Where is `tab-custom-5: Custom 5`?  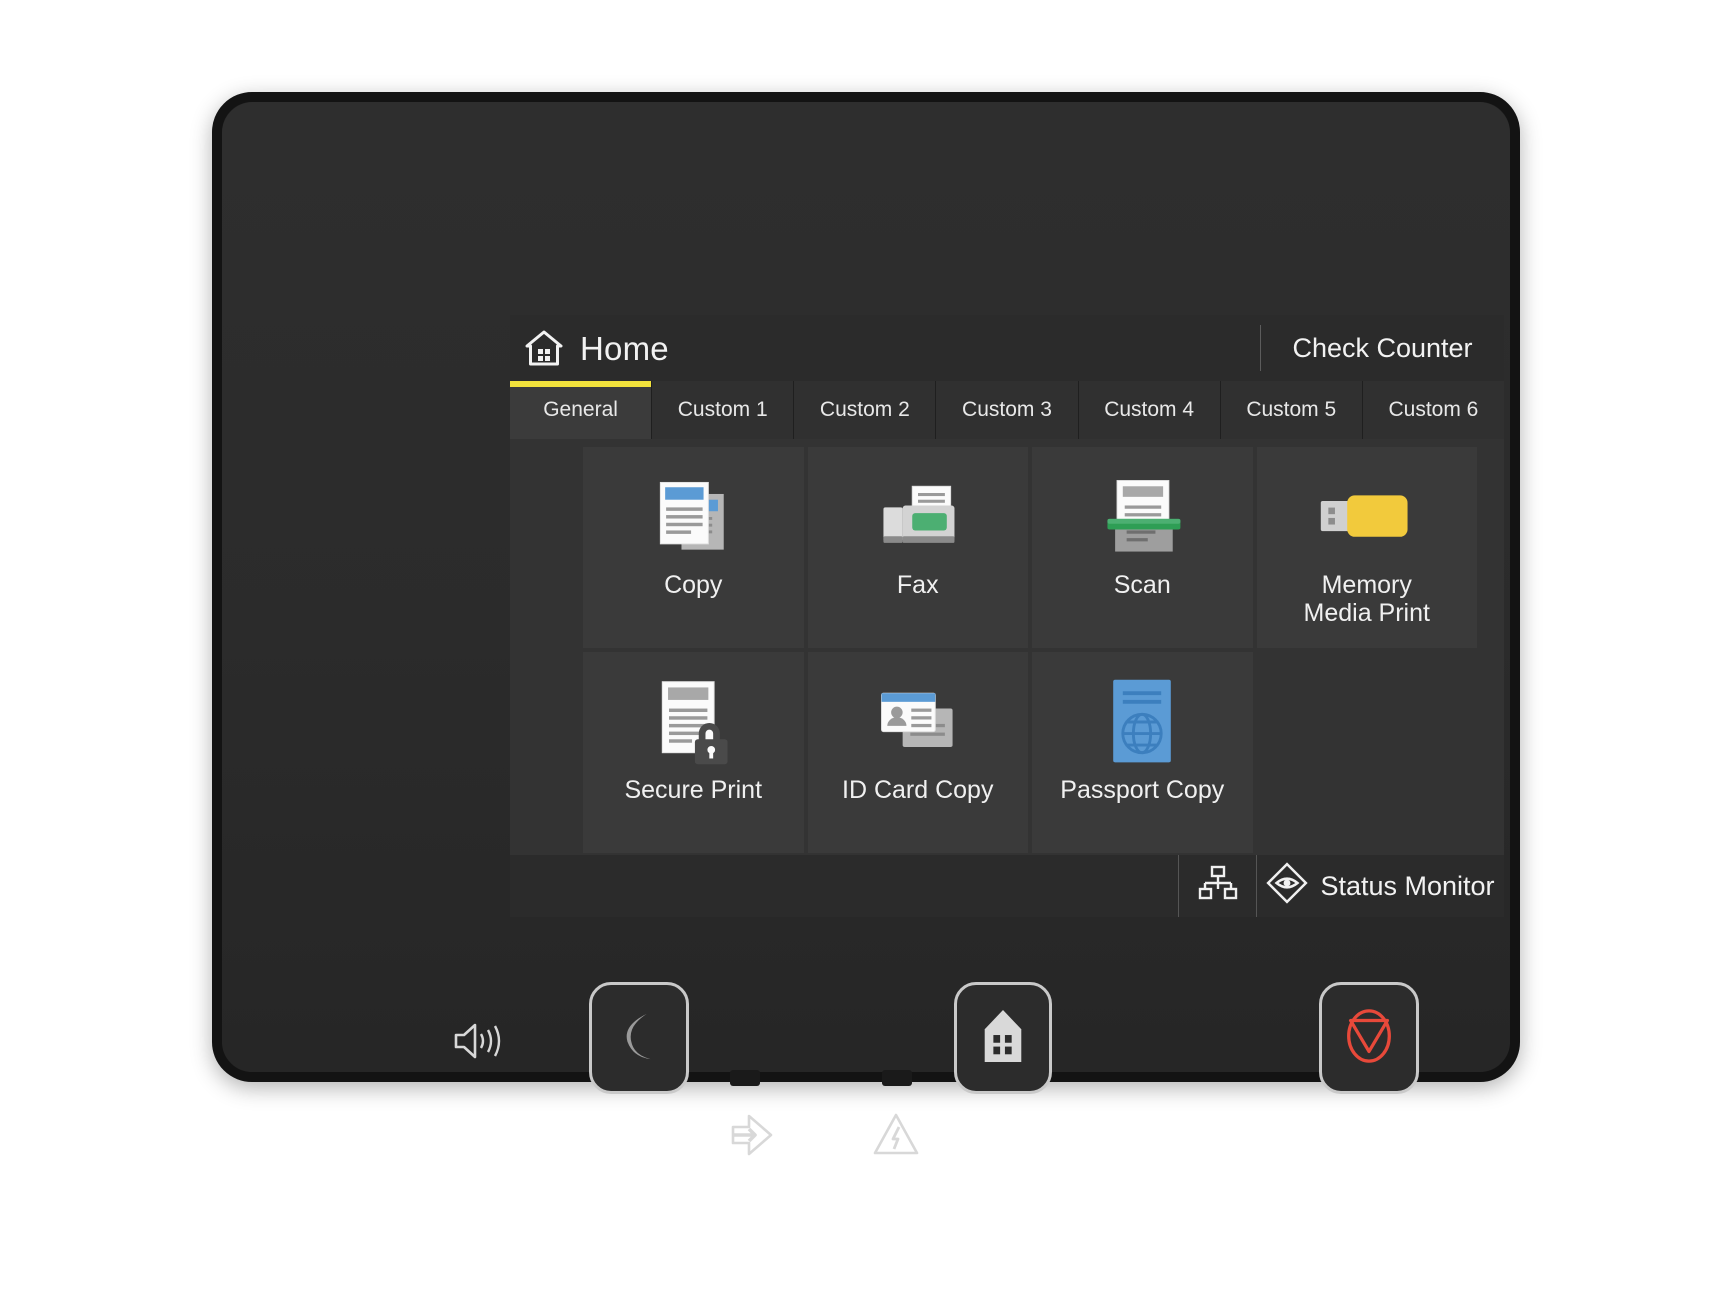 tab-custom-5: Custom 5 is located at coordinates (1291, 410).